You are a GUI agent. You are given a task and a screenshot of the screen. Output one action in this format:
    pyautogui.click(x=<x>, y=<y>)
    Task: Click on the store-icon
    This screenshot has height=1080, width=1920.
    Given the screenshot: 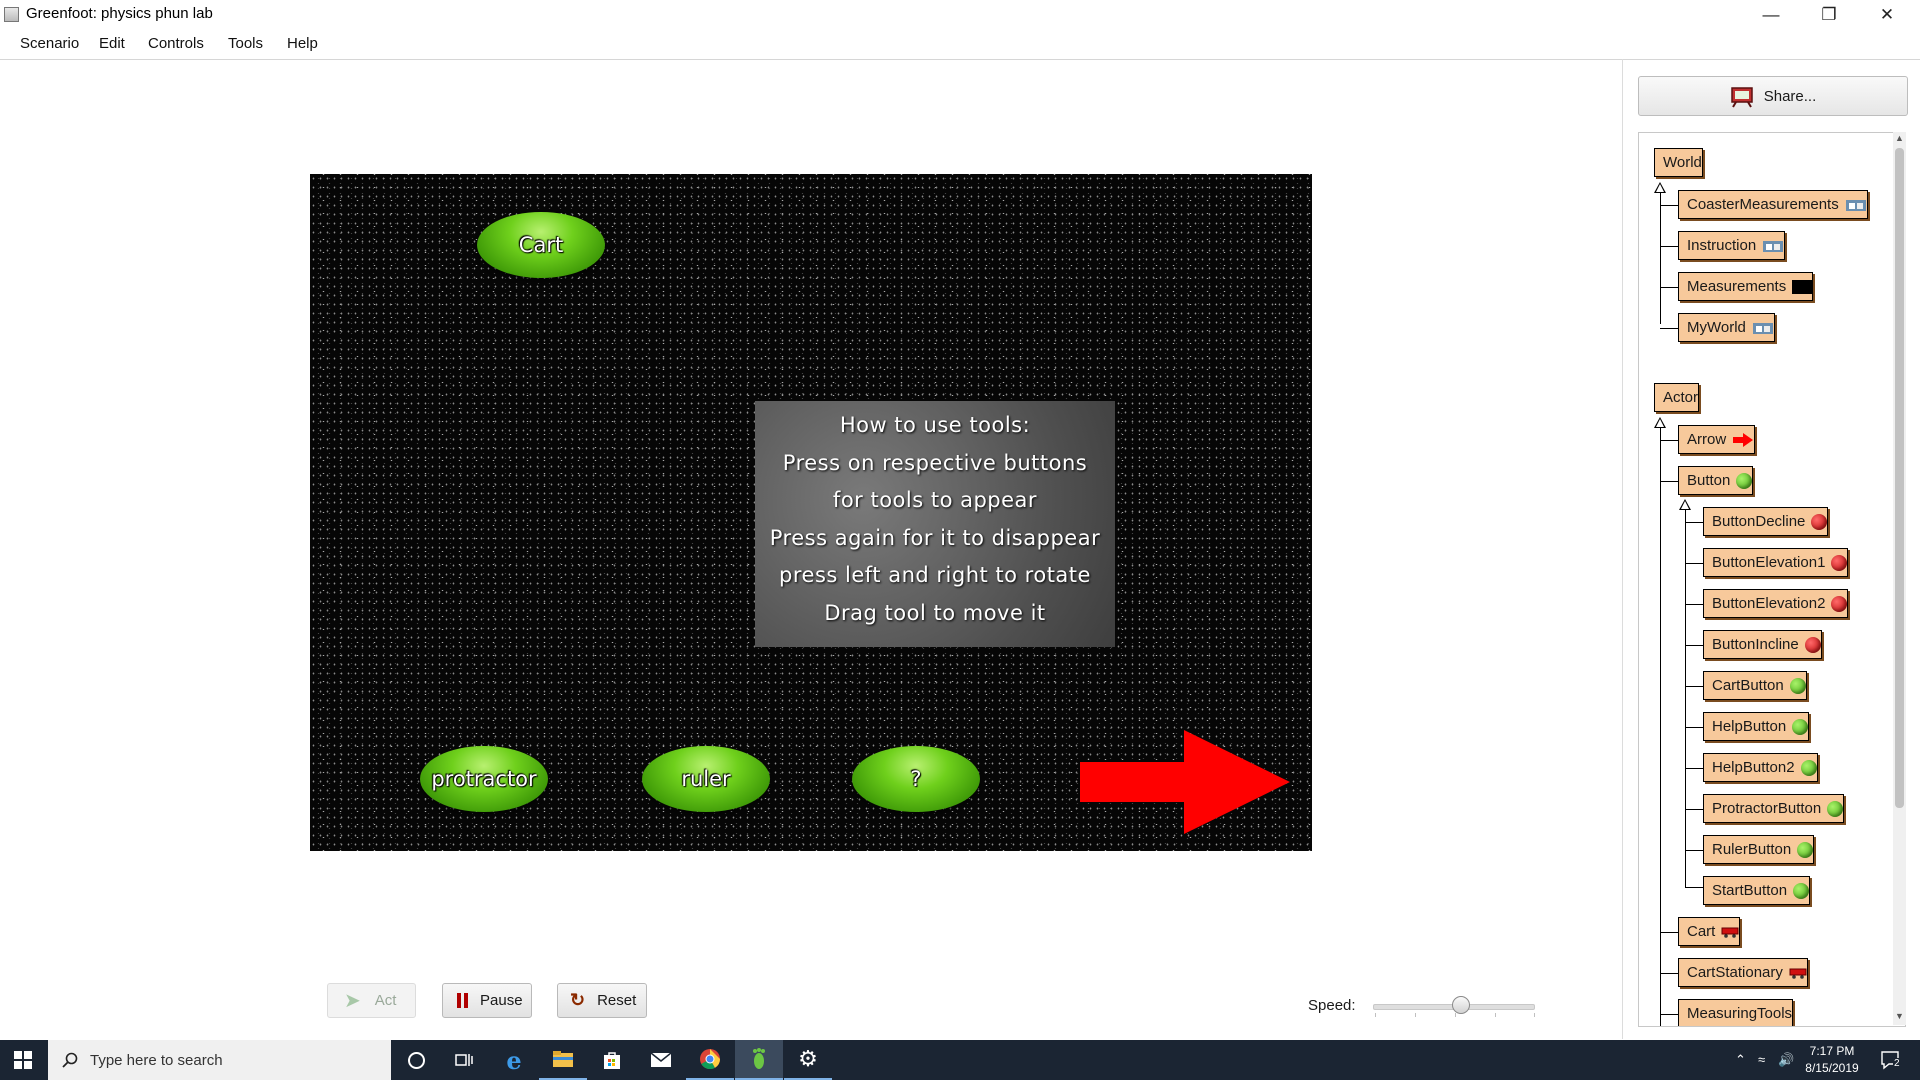 What is the action you would take?
    pyautogui.click(x=612, y=1060)
    